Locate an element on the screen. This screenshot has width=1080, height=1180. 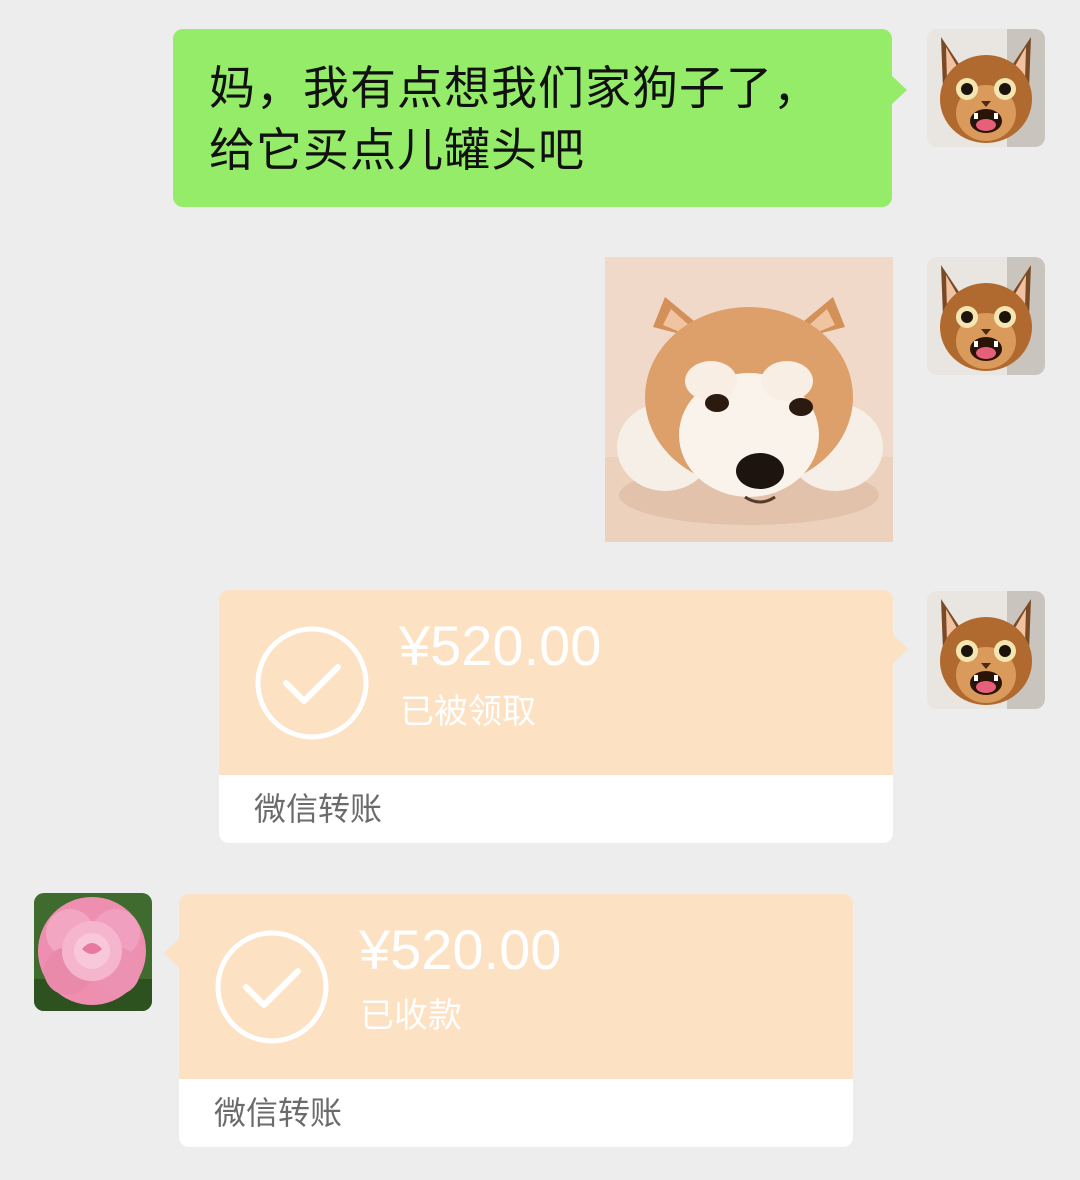
pink-flower-avatar-icon is located at coordinates (93, 952).